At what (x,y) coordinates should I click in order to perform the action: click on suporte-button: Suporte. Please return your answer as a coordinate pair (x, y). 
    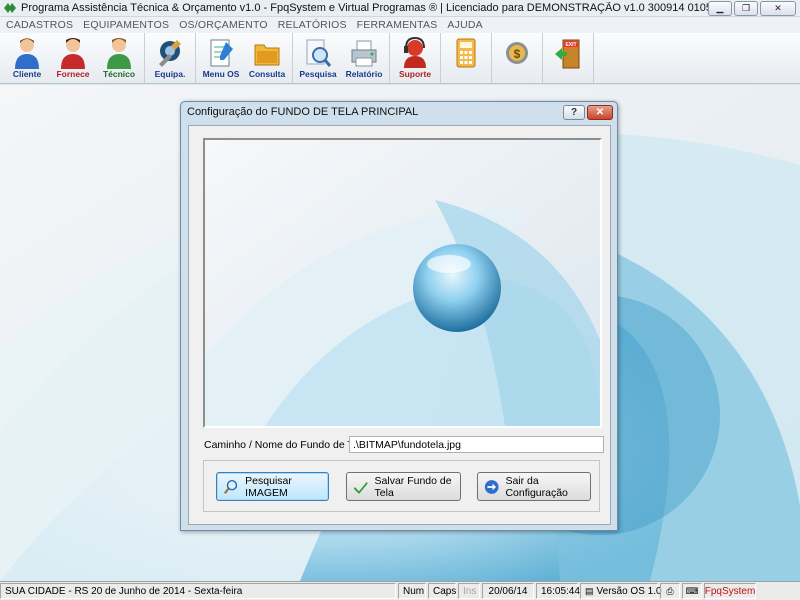
    Looking at the image, I should click on (415, 58).